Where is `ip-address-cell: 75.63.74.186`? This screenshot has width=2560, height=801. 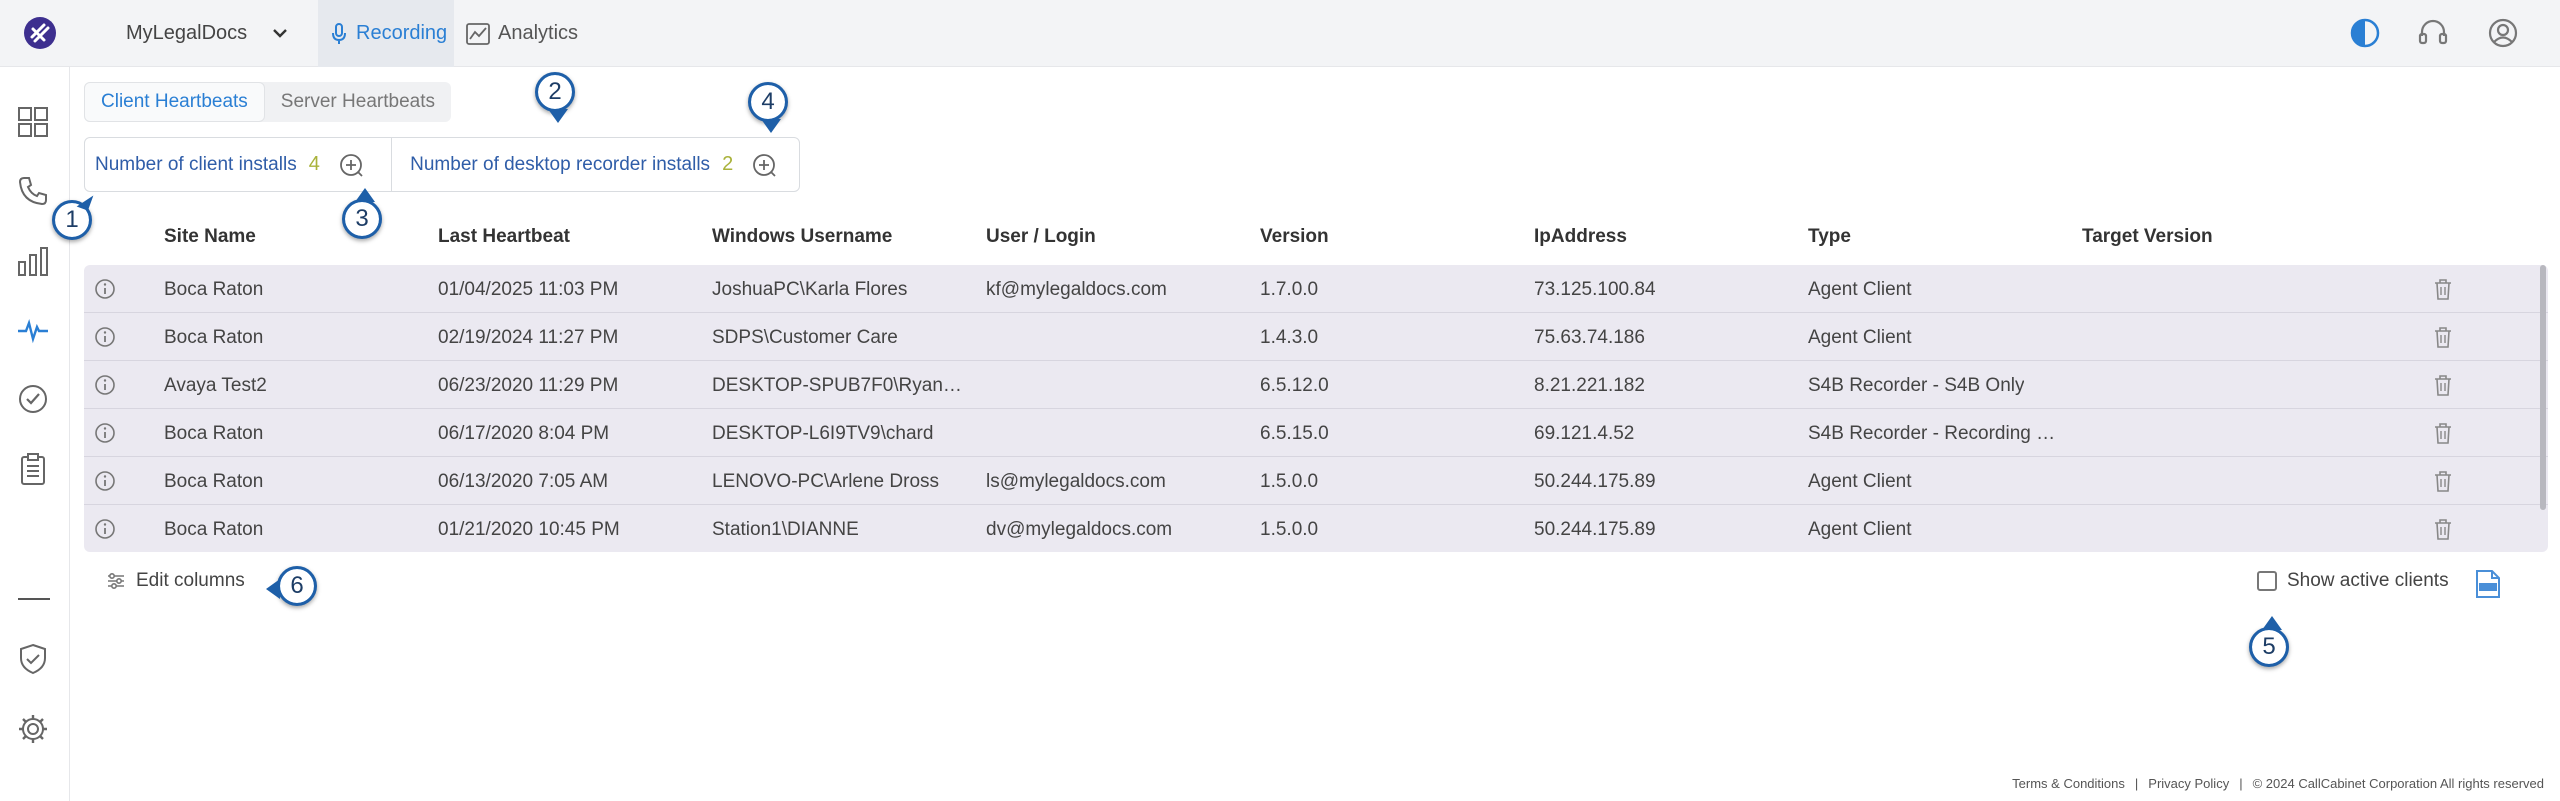 ip-address-cell: 75.63.74.186 is located at coordinates (1589, 337).